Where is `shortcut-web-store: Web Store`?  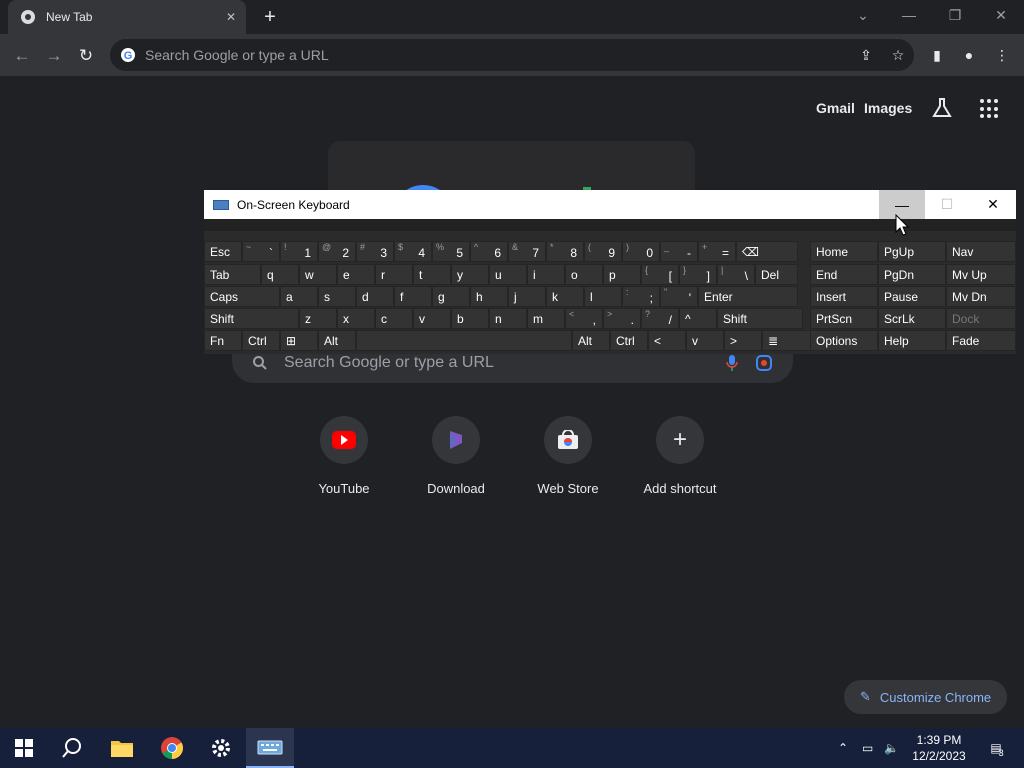 shortcut-web-store: Web Store is located at coordinates (568, 456).